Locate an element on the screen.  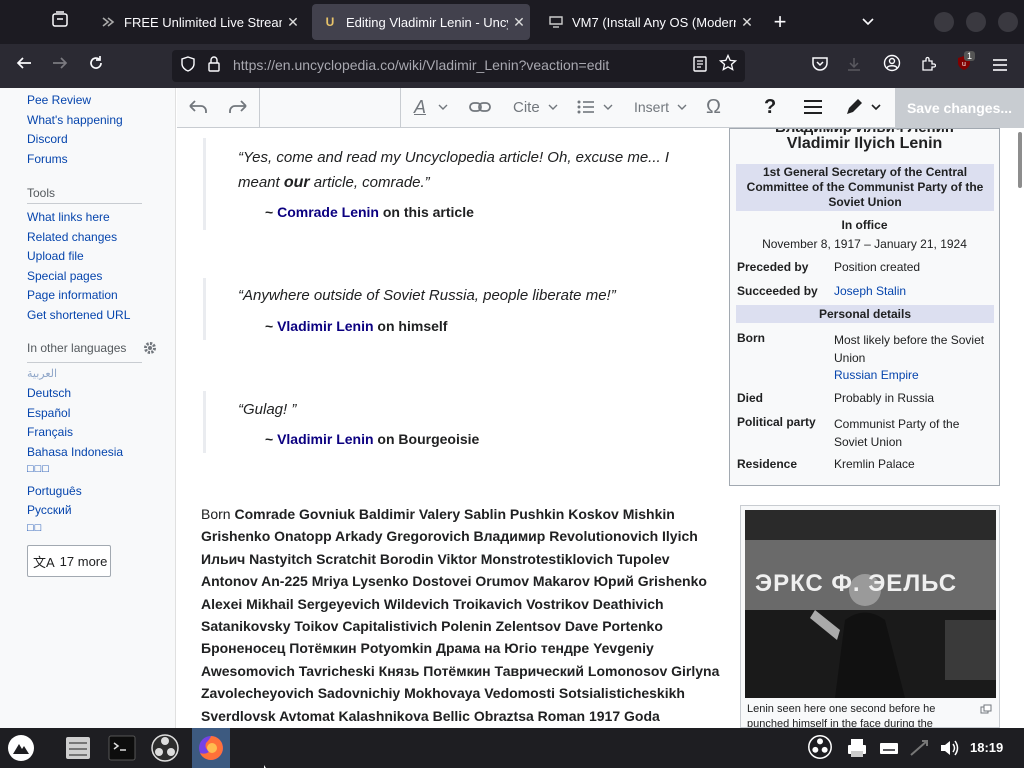
sidebar-link-page-information: Page information is located at coordinates (72, 295).